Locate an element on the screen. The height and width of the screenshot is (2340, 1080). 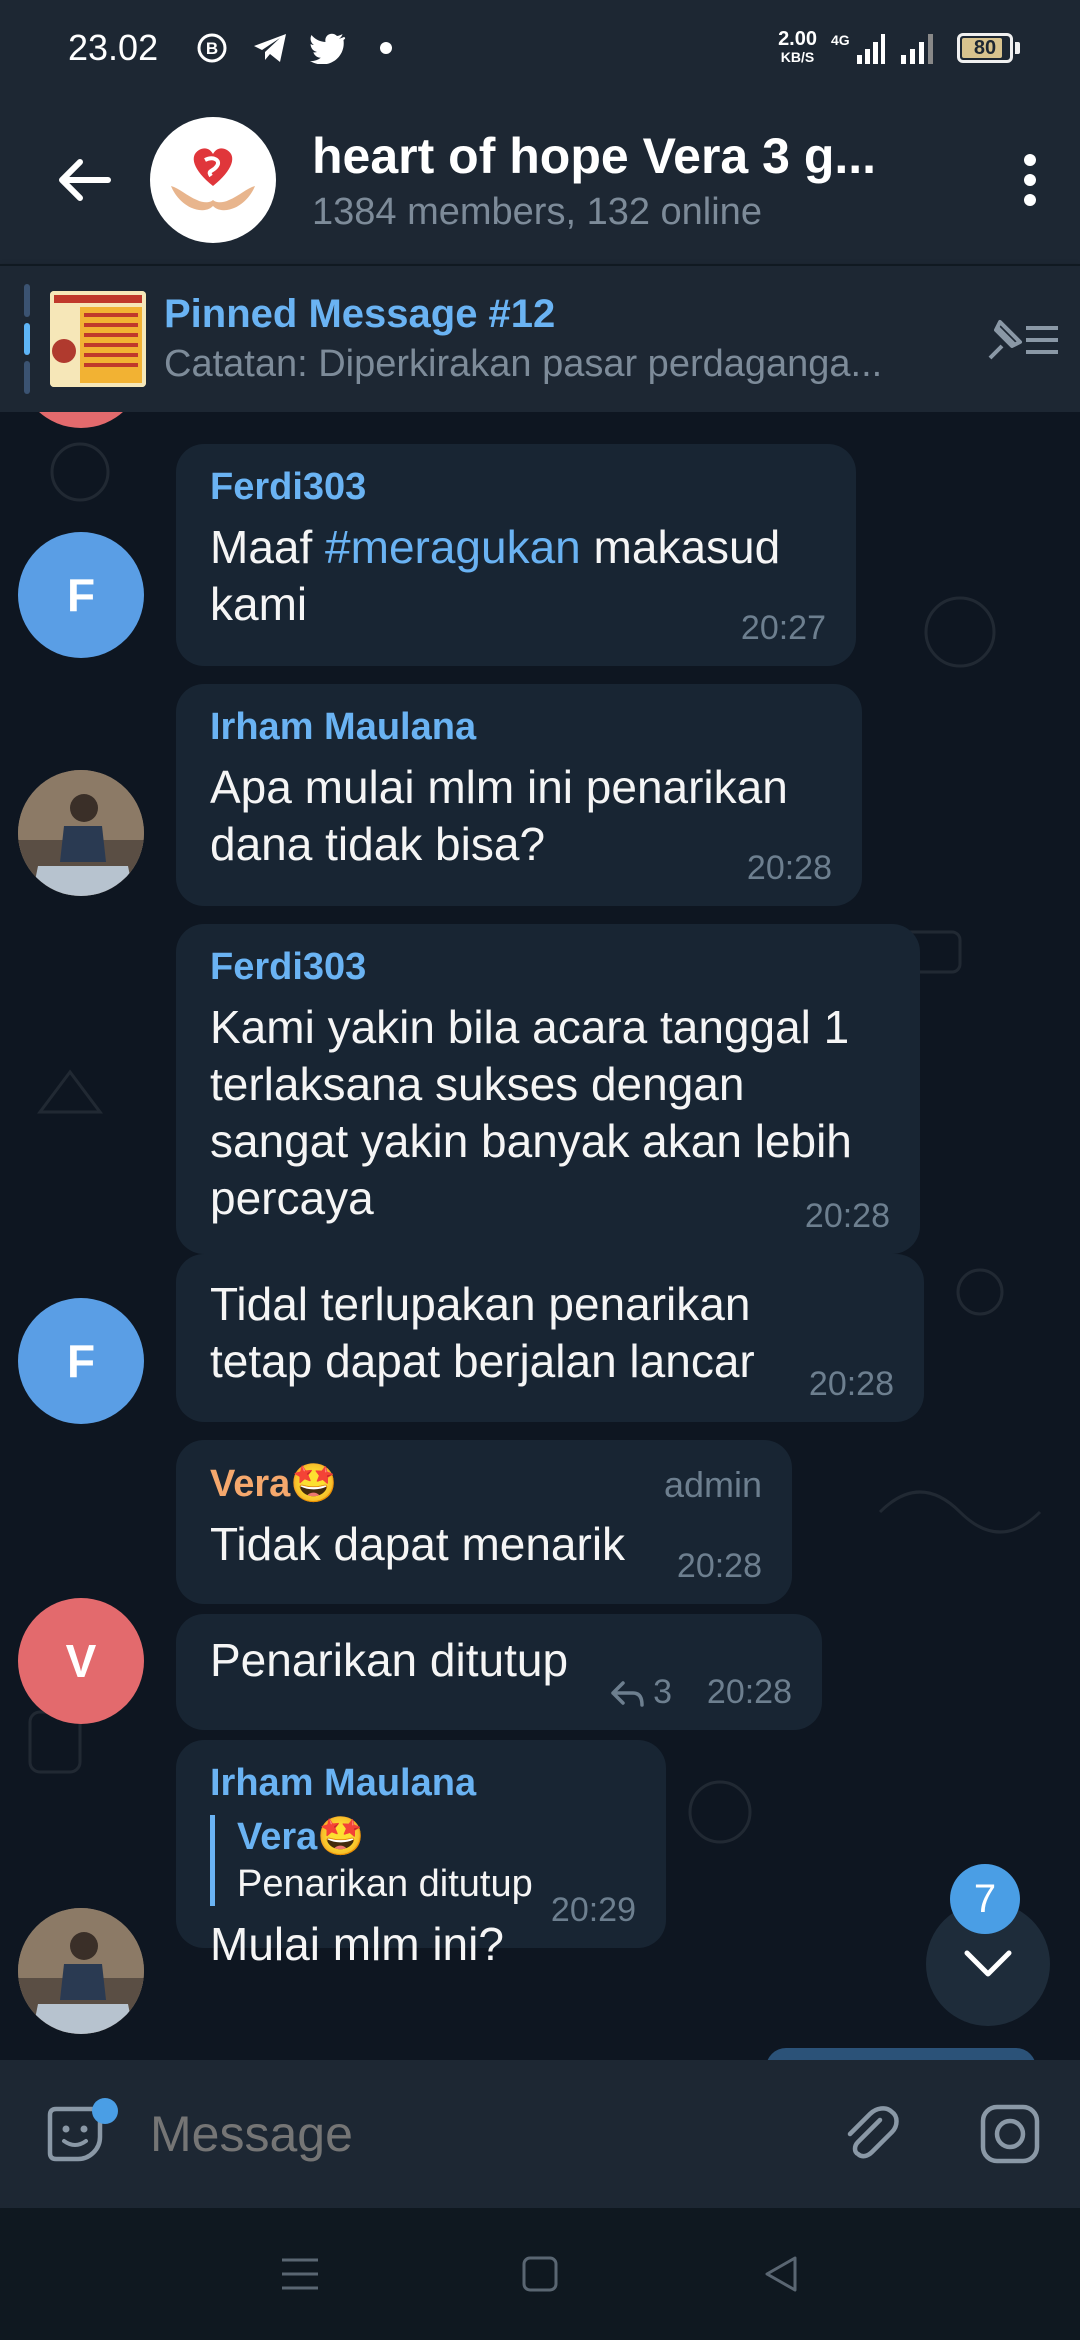
message-text: Tidak dapat menarik is located at coordinates (418, 1544).